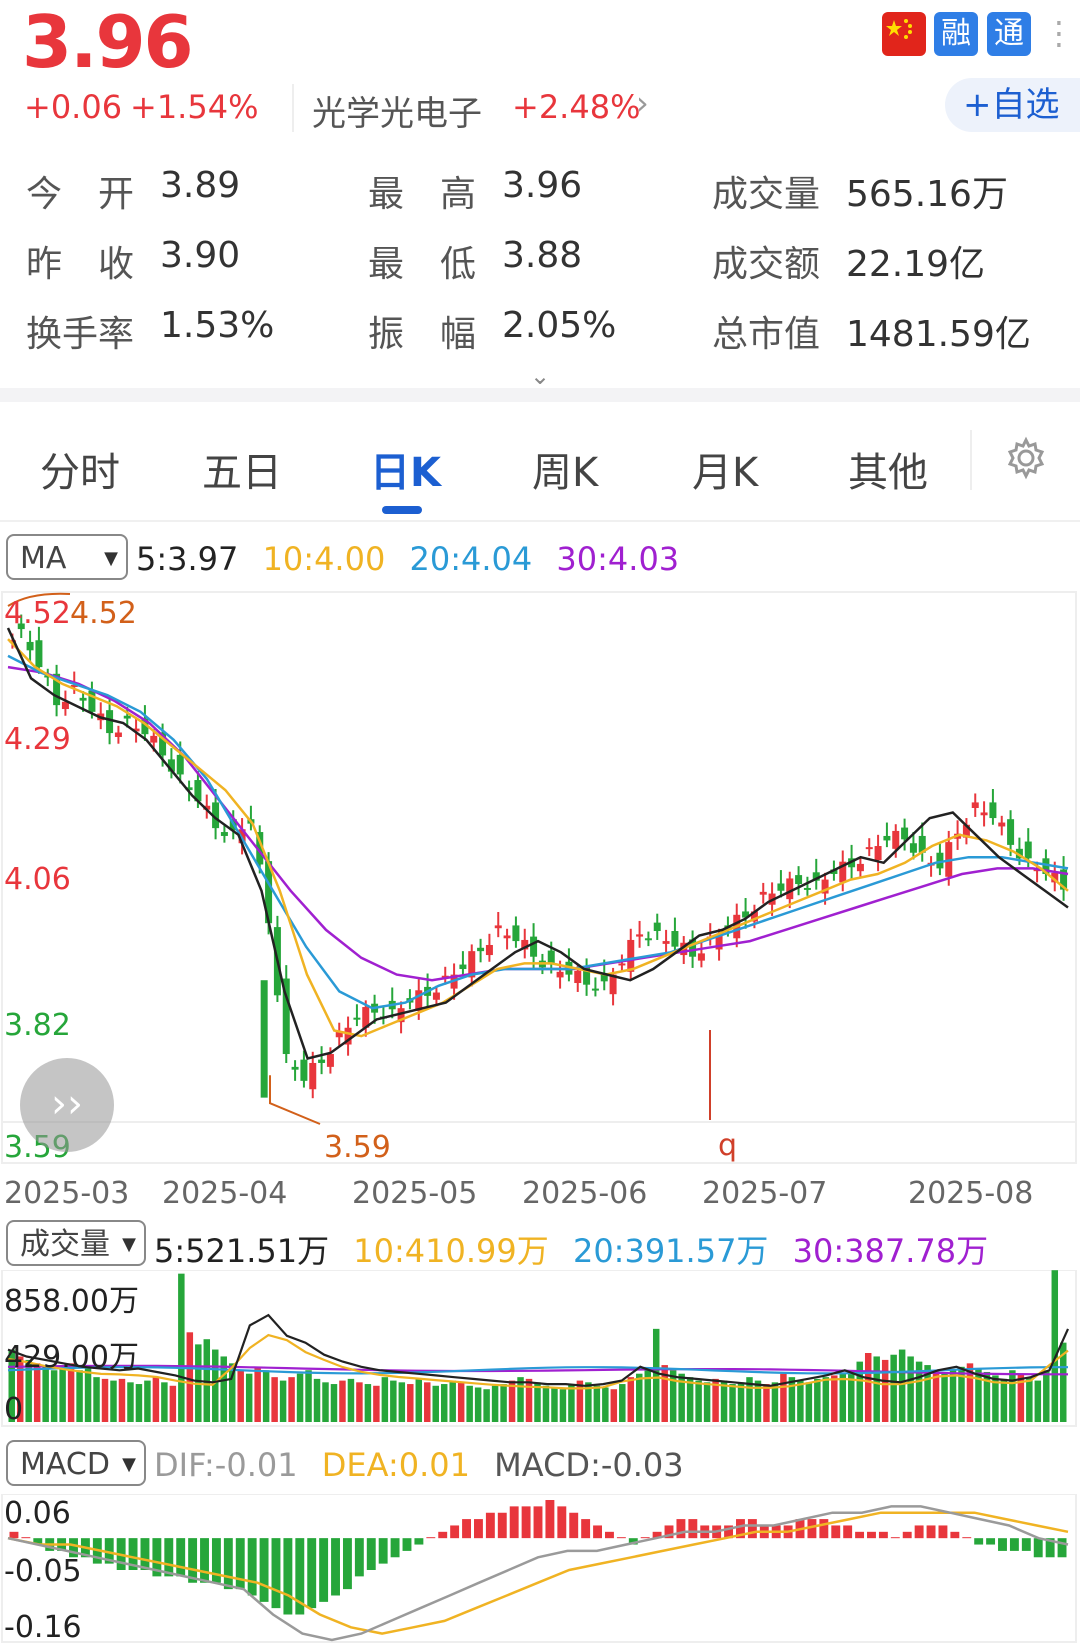  Describe the element at coordinates (589, 1465) in the screenshot. I see `macd-value-label: MACD:-0.03` at that location.